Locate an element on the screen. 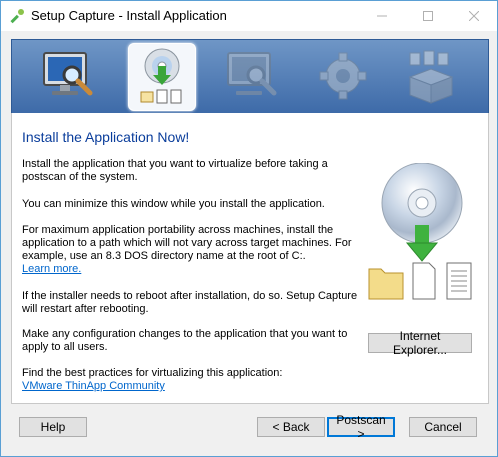 The width and height of the screenshot is (498, 457). step-install-icon is located at coordinates (162, 77).